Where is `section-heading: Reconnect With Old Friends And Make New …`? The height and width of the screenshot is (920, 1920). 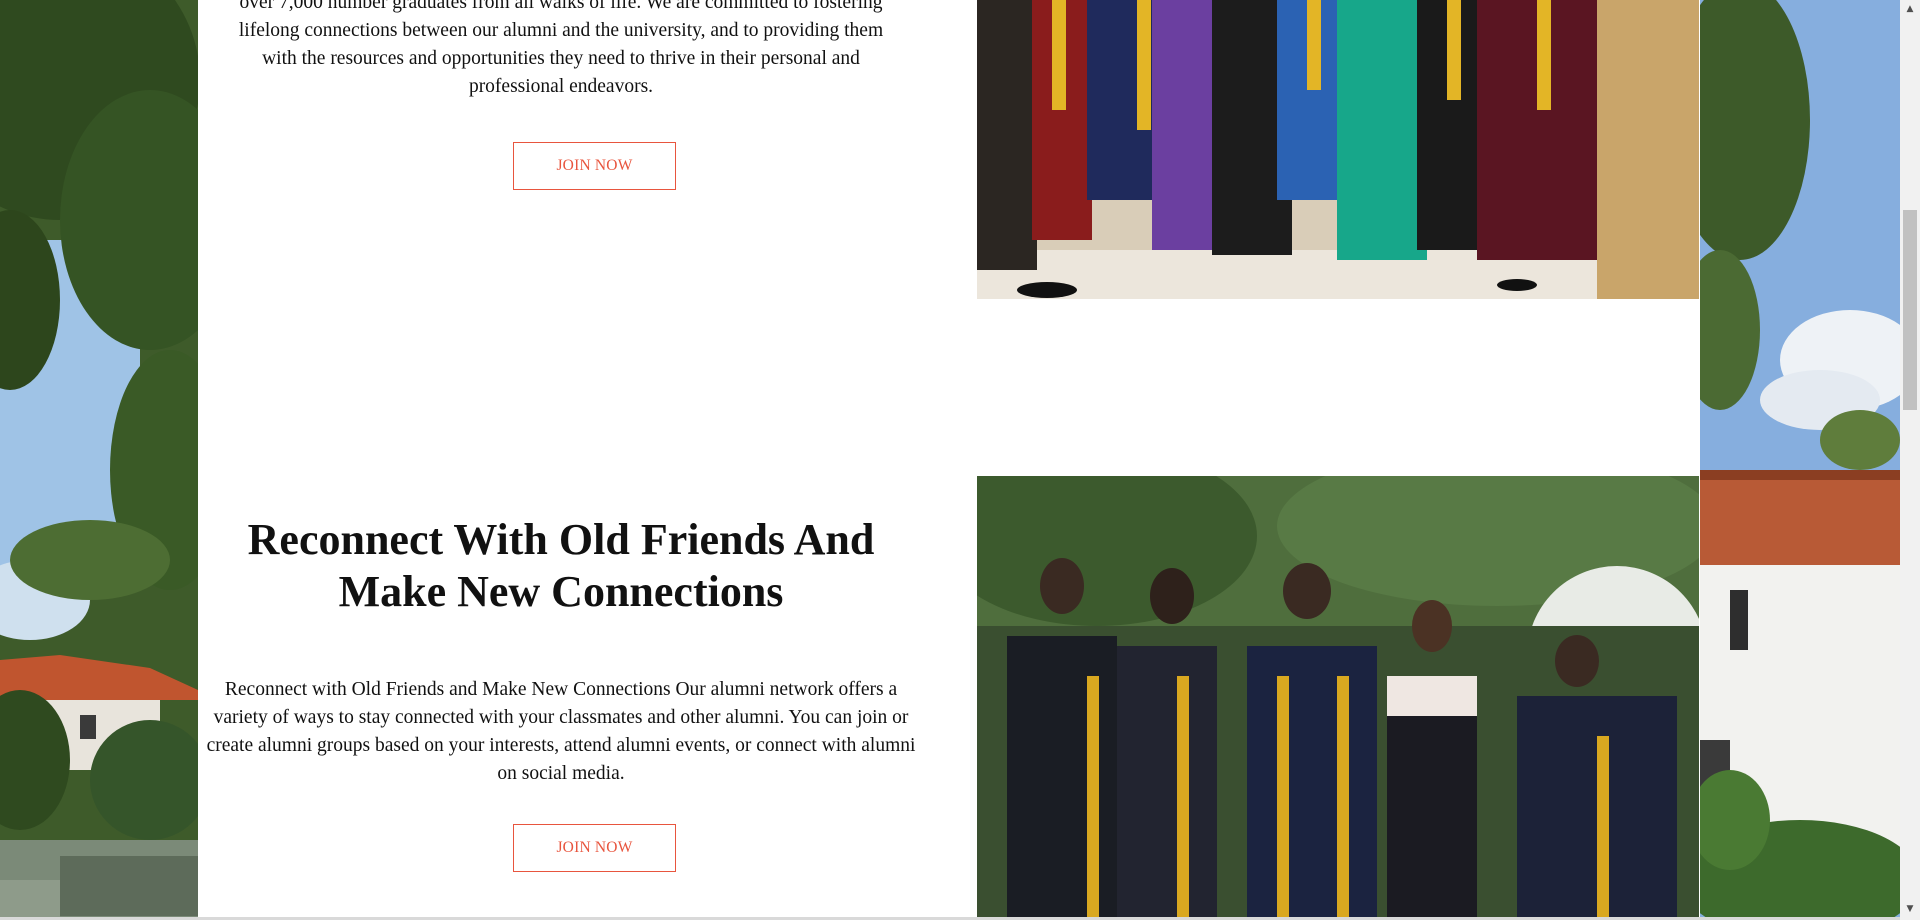
section-heading: Reconnect With Old Friends And Make New … is located at coordinates (561, 565).